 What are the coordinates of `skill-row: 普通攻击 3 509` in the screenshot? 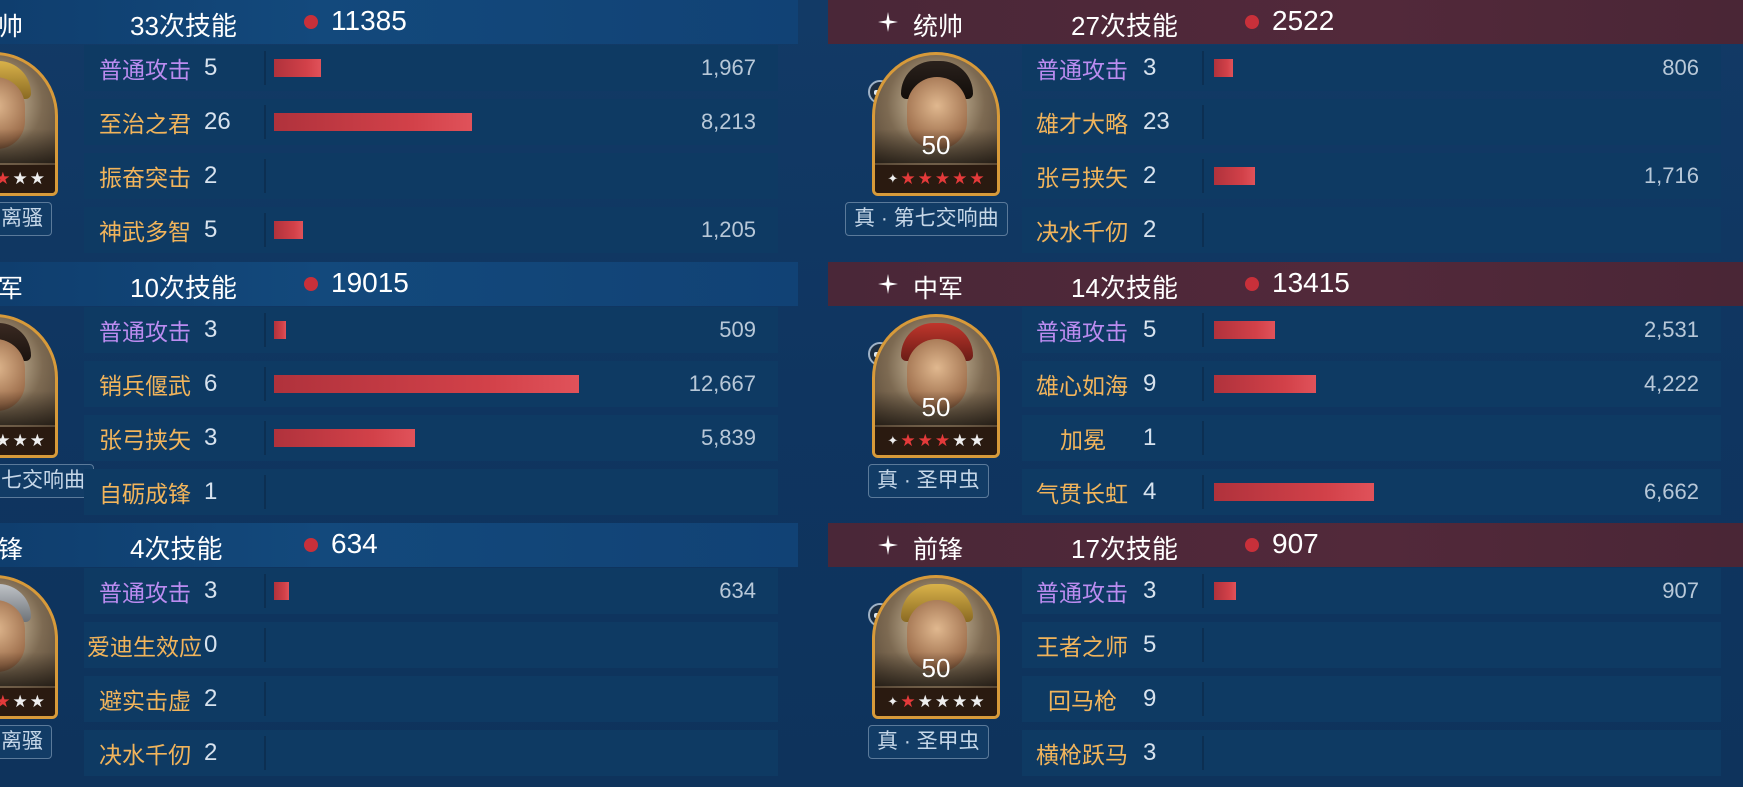 It's located at (431, 330).